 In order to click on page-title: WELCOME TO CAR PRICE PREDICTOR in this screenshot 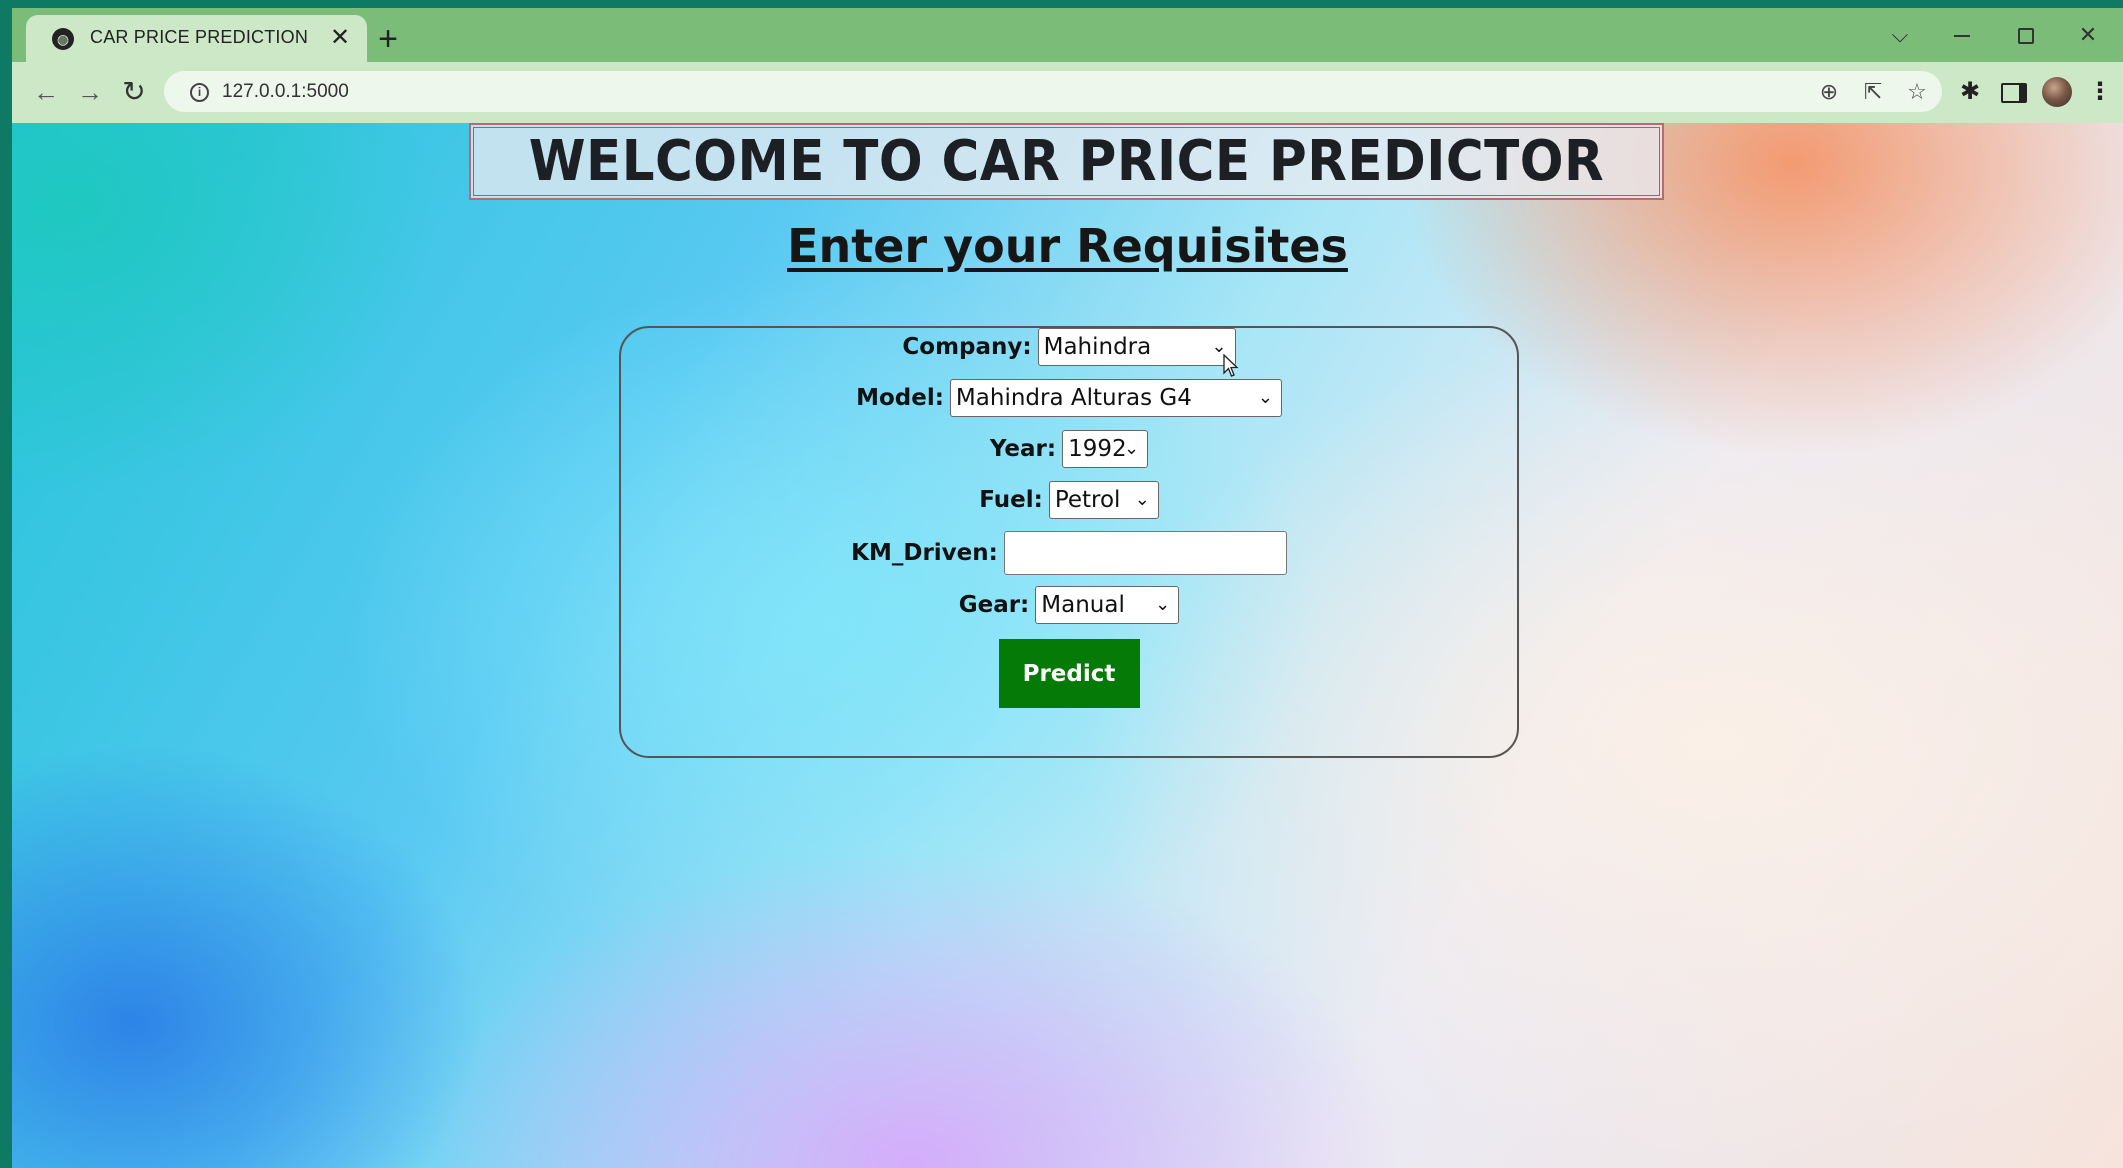, I will do `click(1066, 161)`.